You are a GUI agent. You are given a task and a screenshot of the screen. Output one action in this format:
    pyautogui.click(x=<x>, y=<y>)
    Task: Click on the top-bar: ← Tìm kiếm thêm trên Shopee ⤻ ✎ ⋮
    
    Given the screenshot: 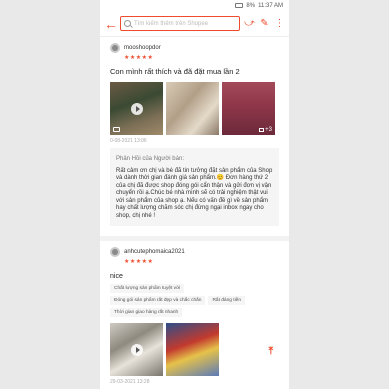 What is the action you would take?
    pyautogui.click(x=194, y=24)
    